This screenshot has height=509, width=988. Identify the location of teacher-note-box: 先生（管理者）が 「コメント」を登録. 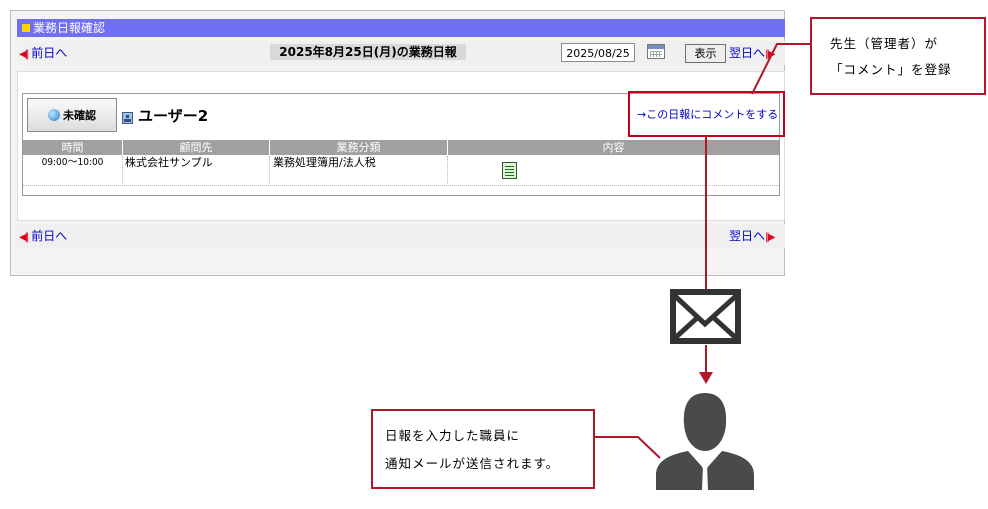
(898, 56).